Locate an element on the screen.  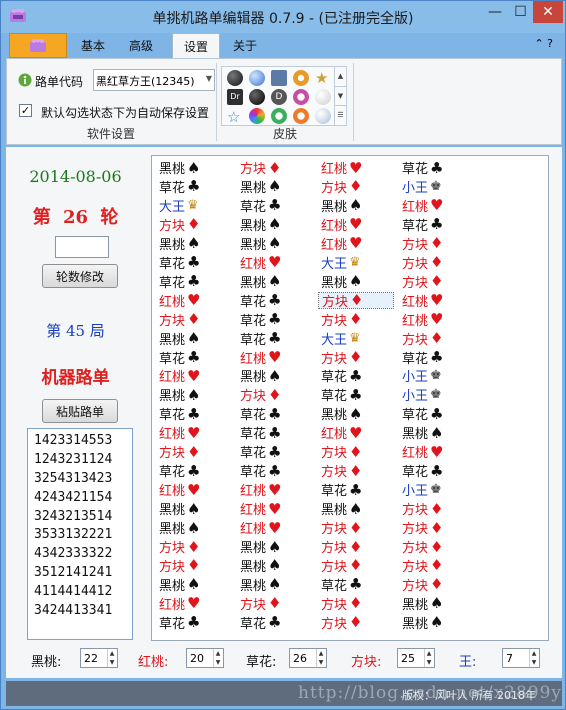
skin-d-badge-icon: D is located at coordinates (279, 97).